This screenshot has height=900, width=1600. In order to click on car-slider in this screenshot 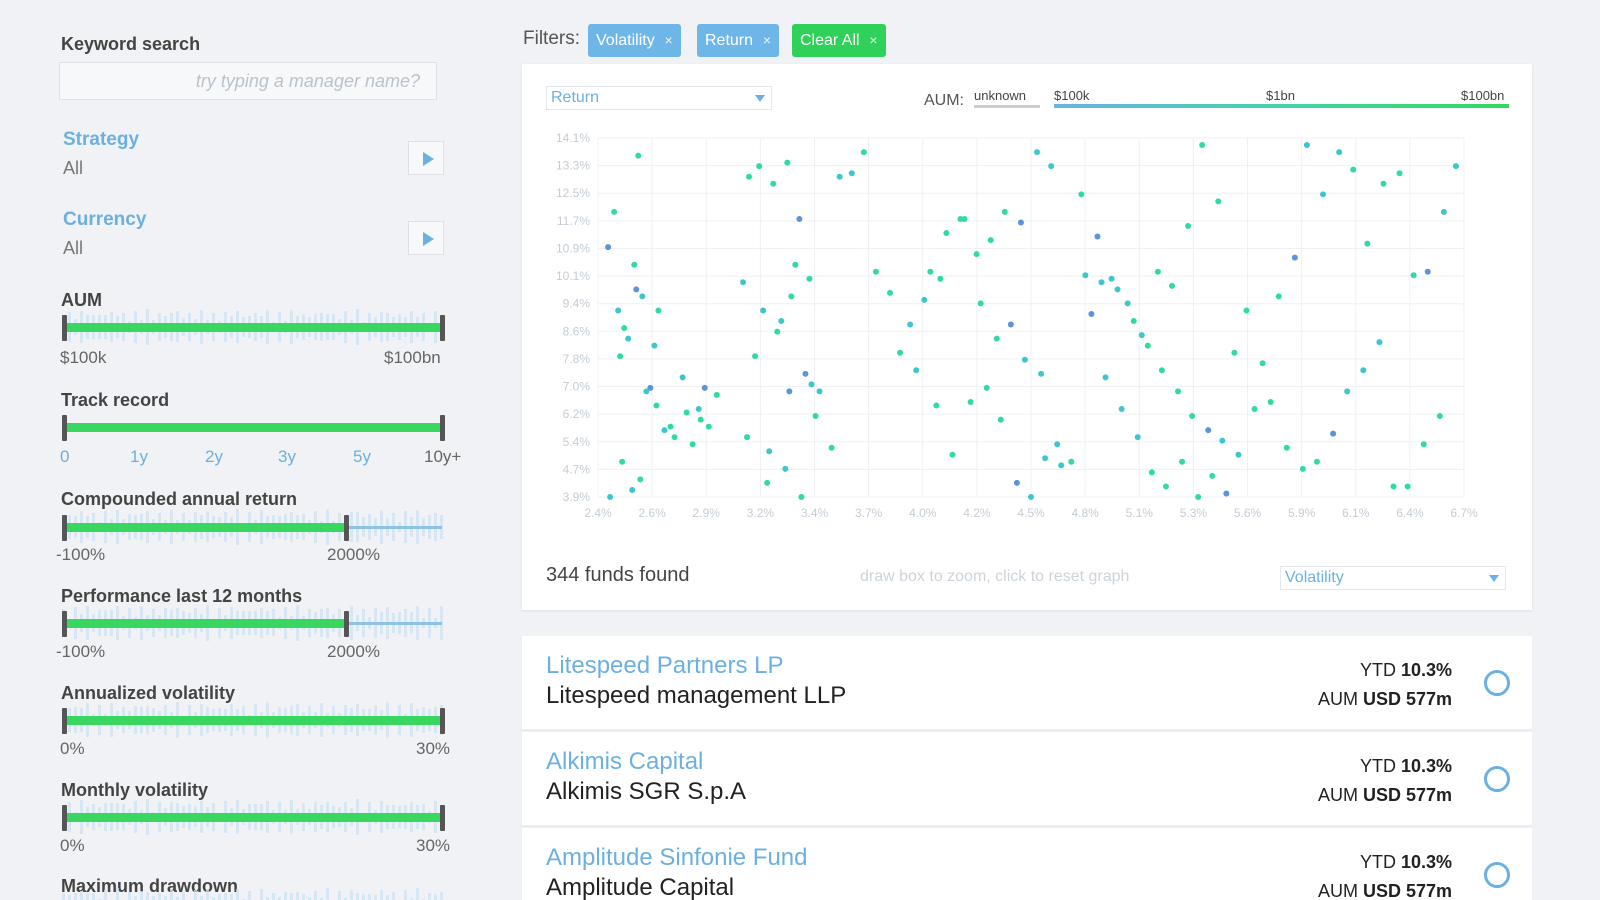, I will do `click(254, 527)`.